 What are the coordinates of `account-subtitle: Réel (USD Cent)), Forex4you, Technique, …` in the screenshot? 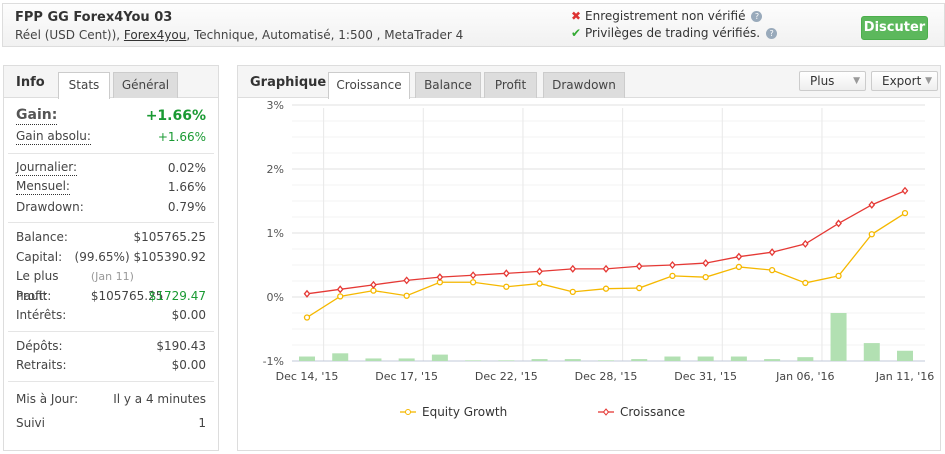 It's located at (239, 35).